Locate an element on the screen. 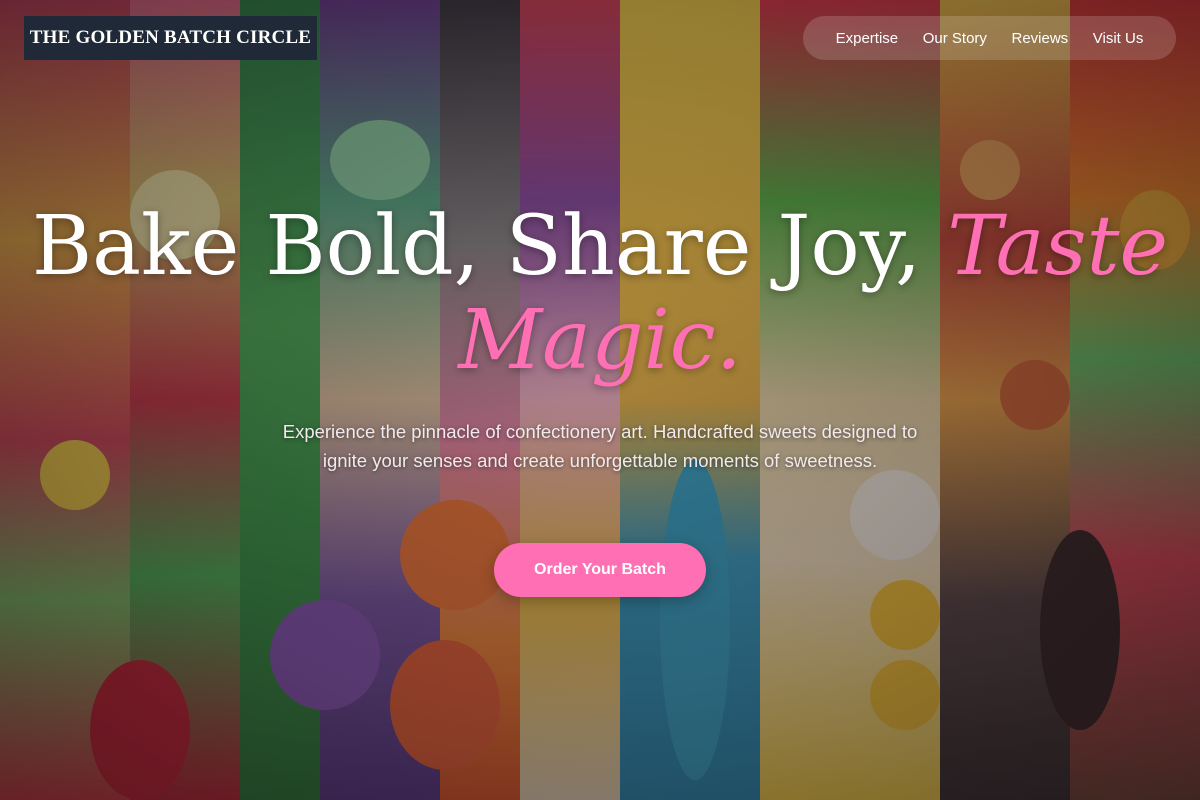 Image resolution: width=1200 pixels, height=800 pixels. nav-item-reviews: Reviews is located at coordinates (1040, 38).